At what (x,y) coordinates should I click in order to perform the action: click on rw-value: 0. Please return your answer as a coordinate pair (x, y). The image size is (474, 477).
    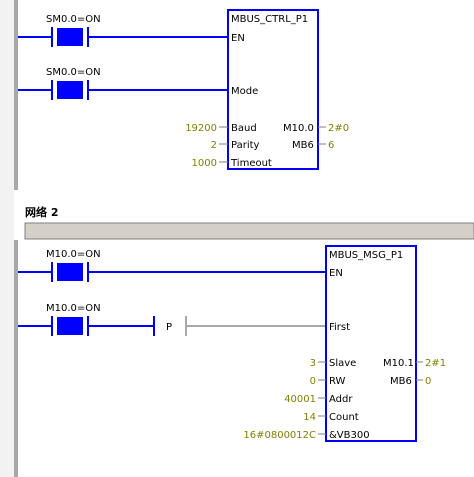
    Looking at the image, I should click on (313, 381).